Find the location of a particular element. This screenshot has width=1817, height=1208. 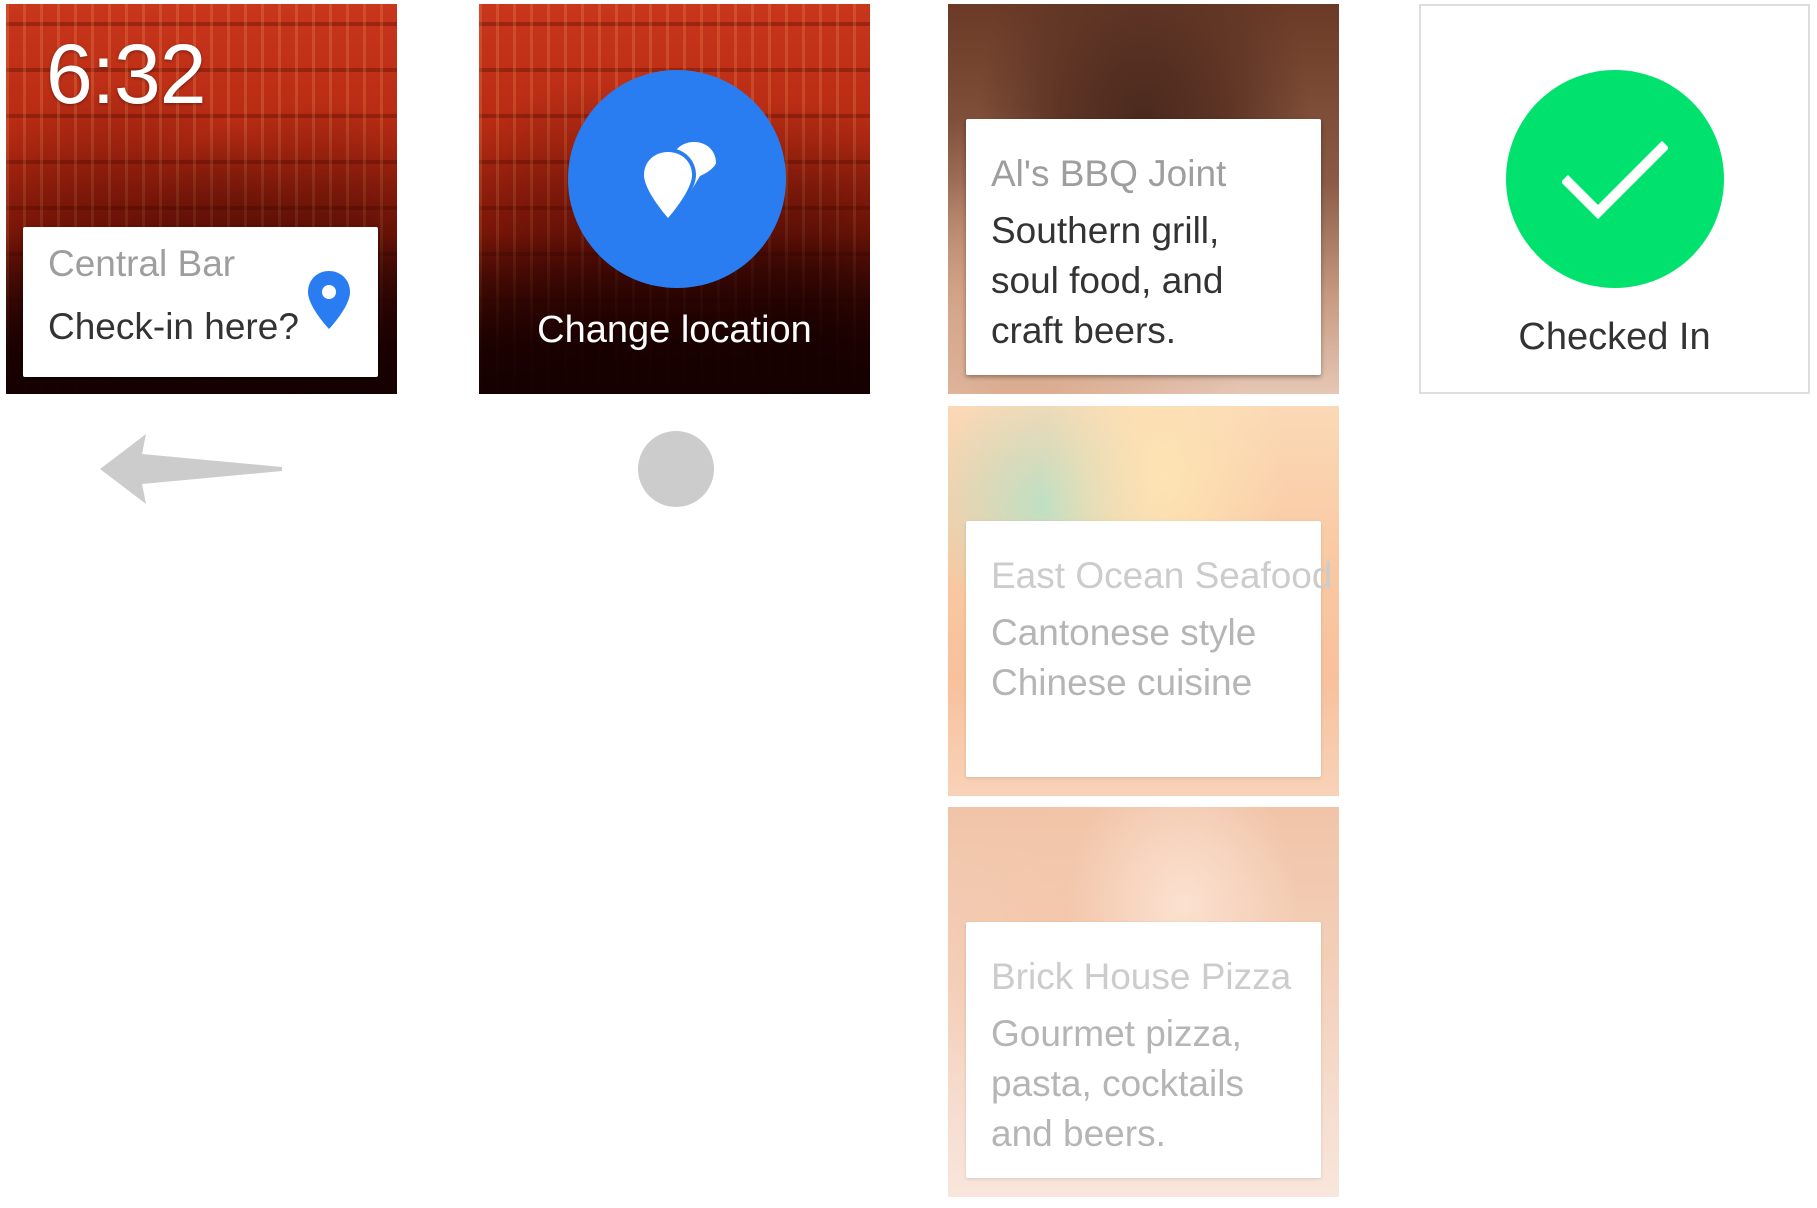

change-location-screen: Change location is located at coordinates (674, 199).